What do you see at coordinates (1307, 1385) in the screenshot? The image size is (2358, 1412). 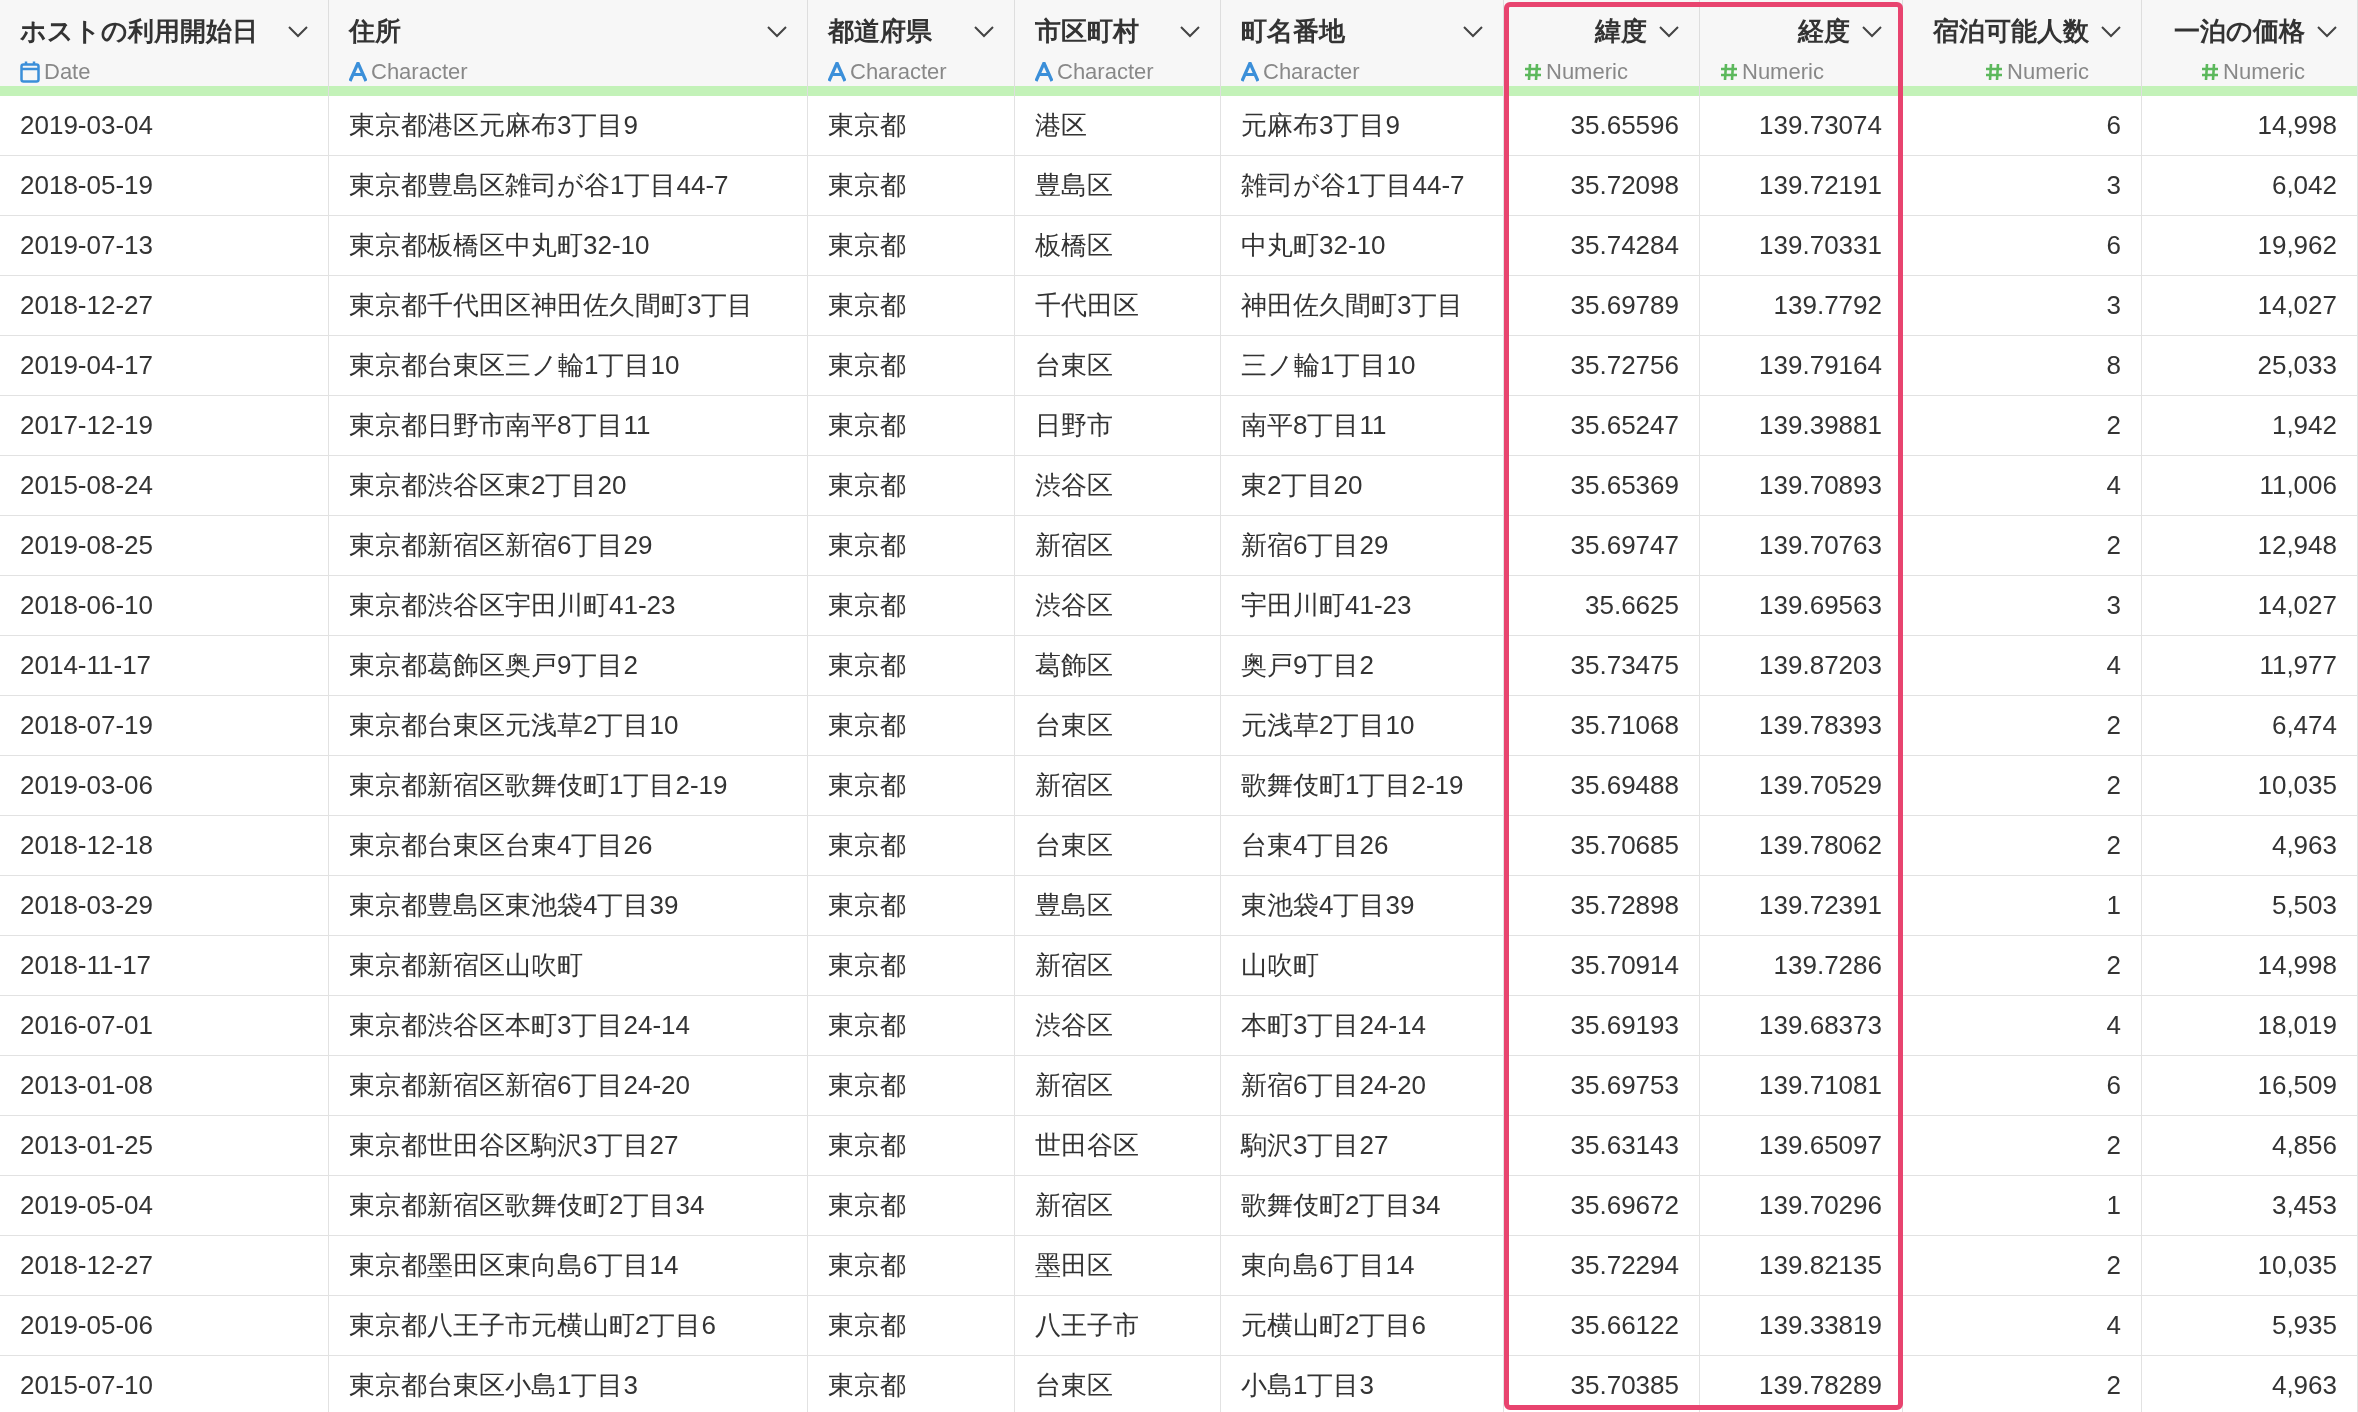 I see `table-cell-text: 小島1丁目3` at bounding box center [1307, 1385].